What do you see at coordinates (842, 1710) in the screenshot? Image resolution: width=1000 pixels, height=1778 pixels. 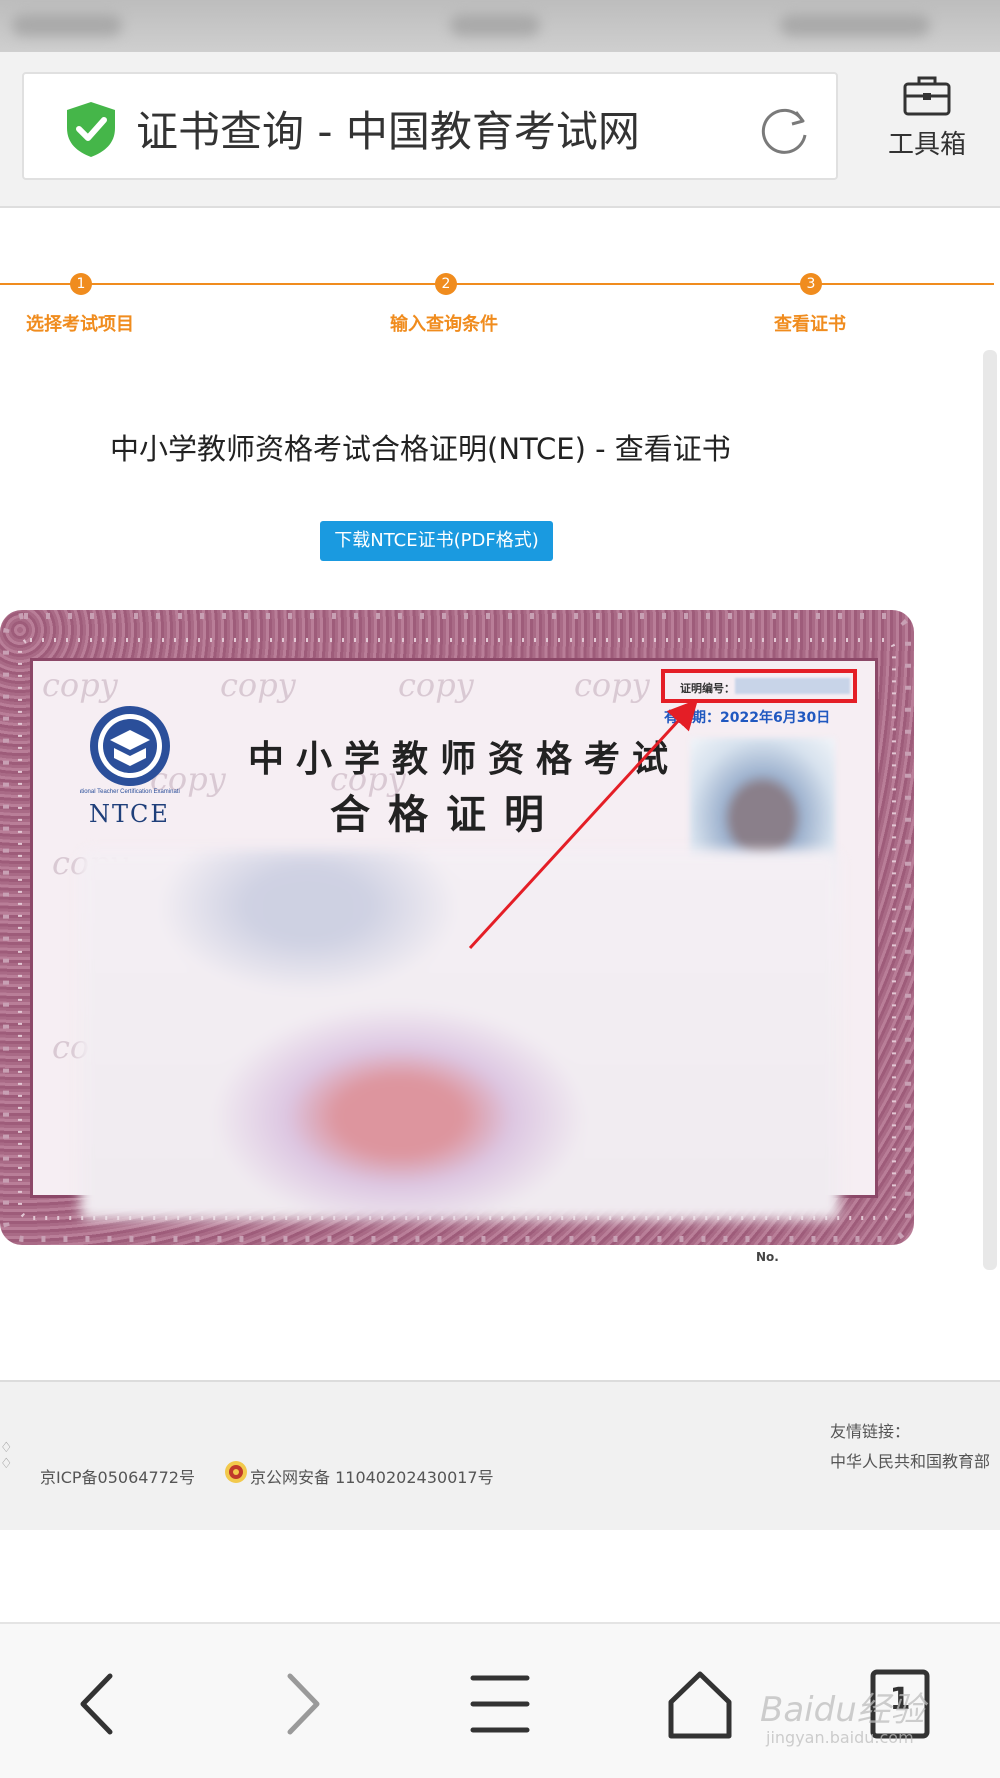 I see `baidu-watermark: Baidu经验` at bounding box center [842, 1710].